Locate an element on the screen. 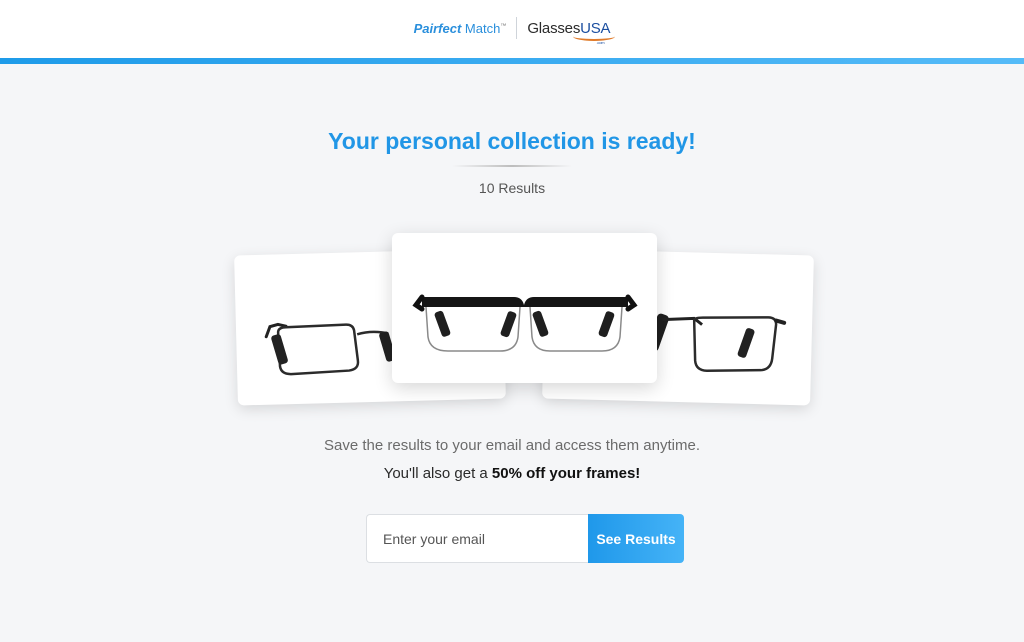  logo-swoosh-icon is located at coordinates (594, 36).